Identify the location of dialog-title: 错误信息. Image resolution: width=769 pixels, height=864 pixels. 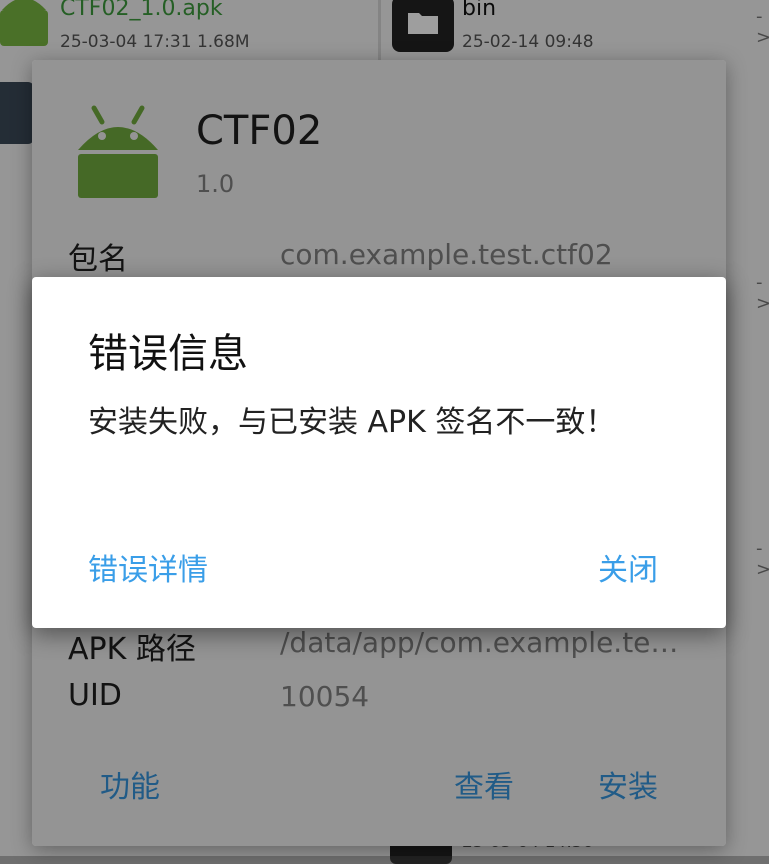
(168, 354).